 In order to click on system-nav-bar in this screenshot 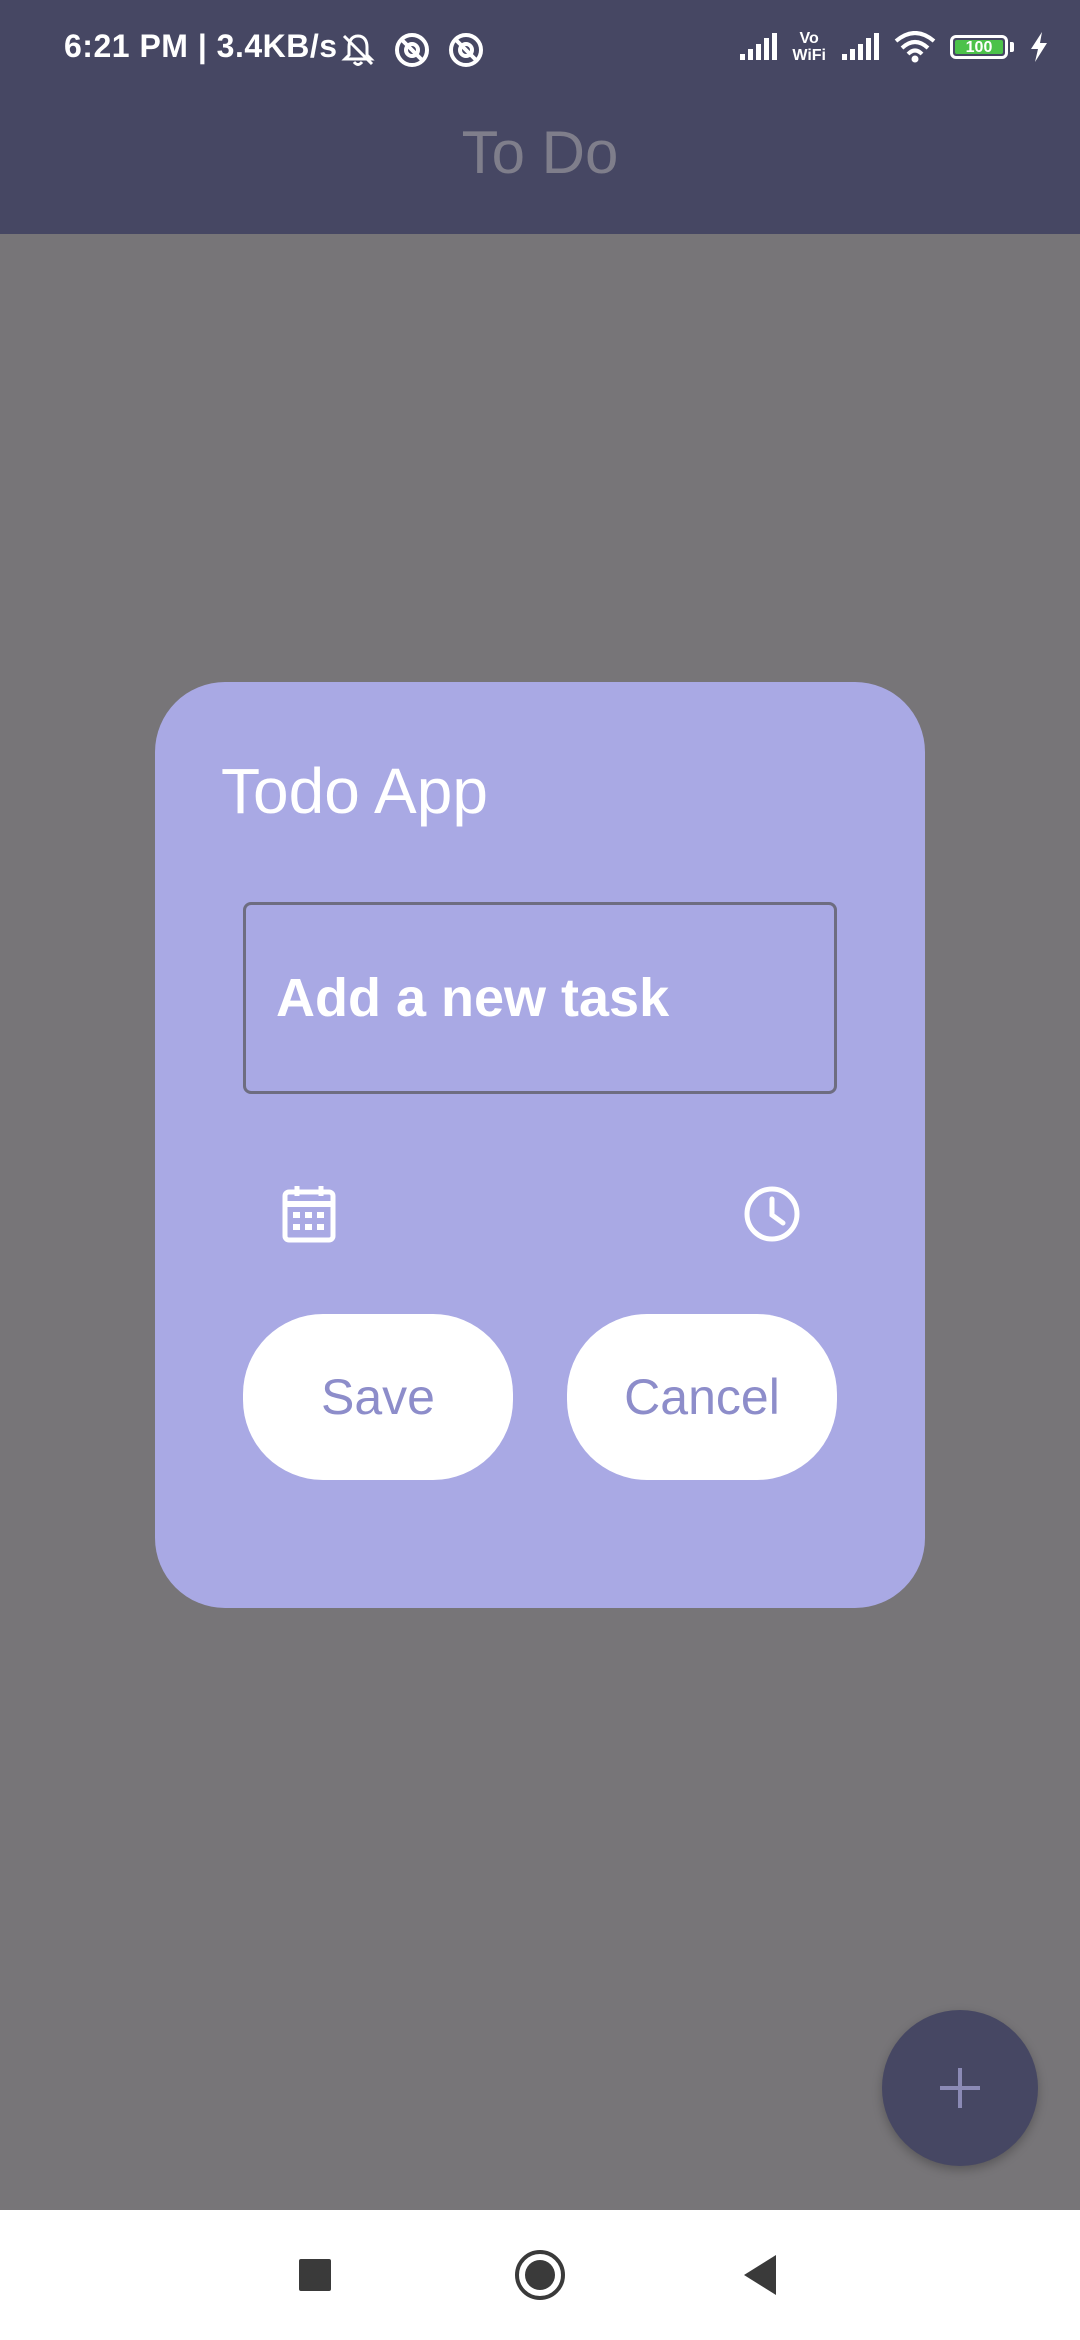, I will do `click(540, 2275)`.